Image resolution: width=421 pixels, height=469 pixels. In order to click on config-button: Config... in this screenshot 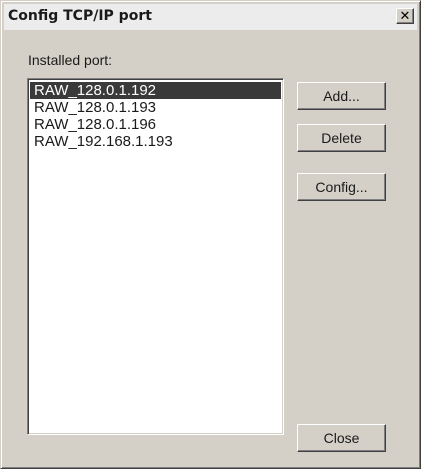, I will do `click(341, 187)`.